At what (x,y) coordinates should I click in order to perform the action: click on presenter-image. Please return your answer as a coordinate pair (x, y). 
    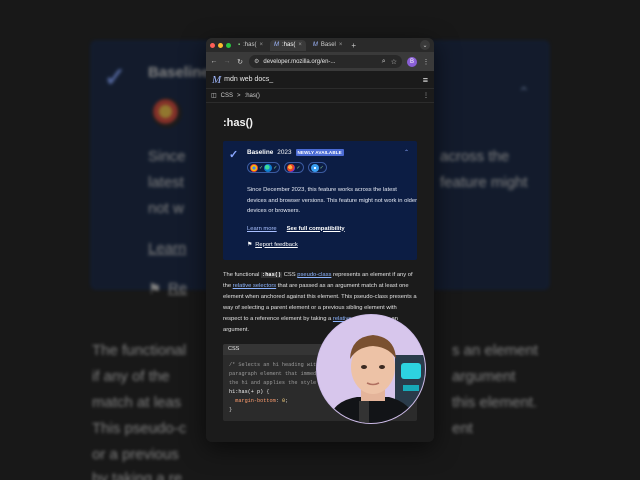
    Looking at the image, I should click on (371, 369).